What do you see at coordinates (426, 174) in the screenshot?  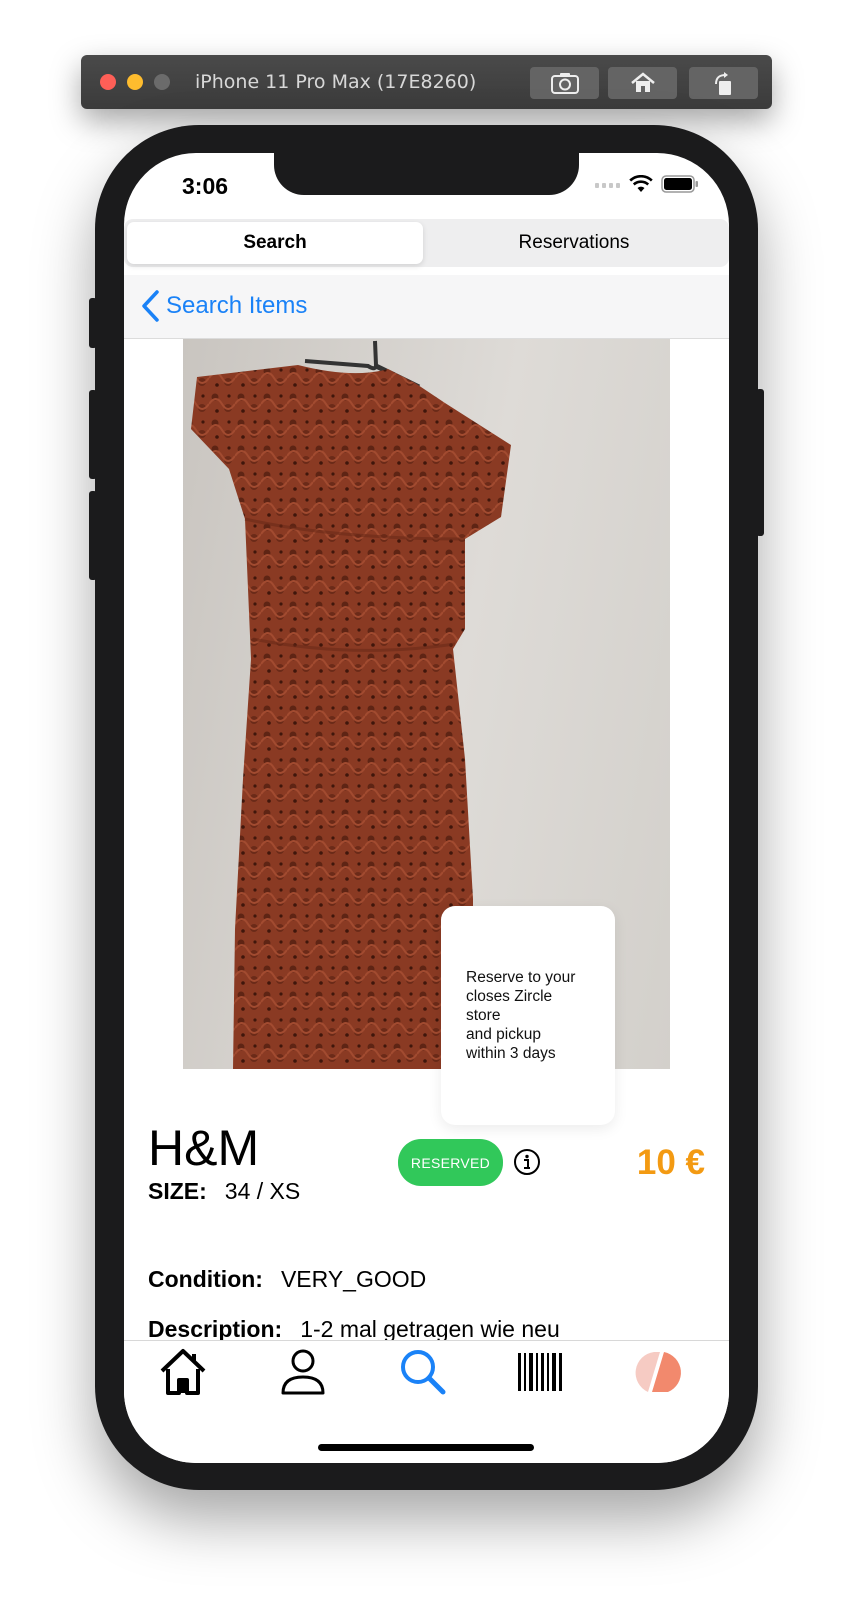 I see `notch` at bounding box center [426, 174].